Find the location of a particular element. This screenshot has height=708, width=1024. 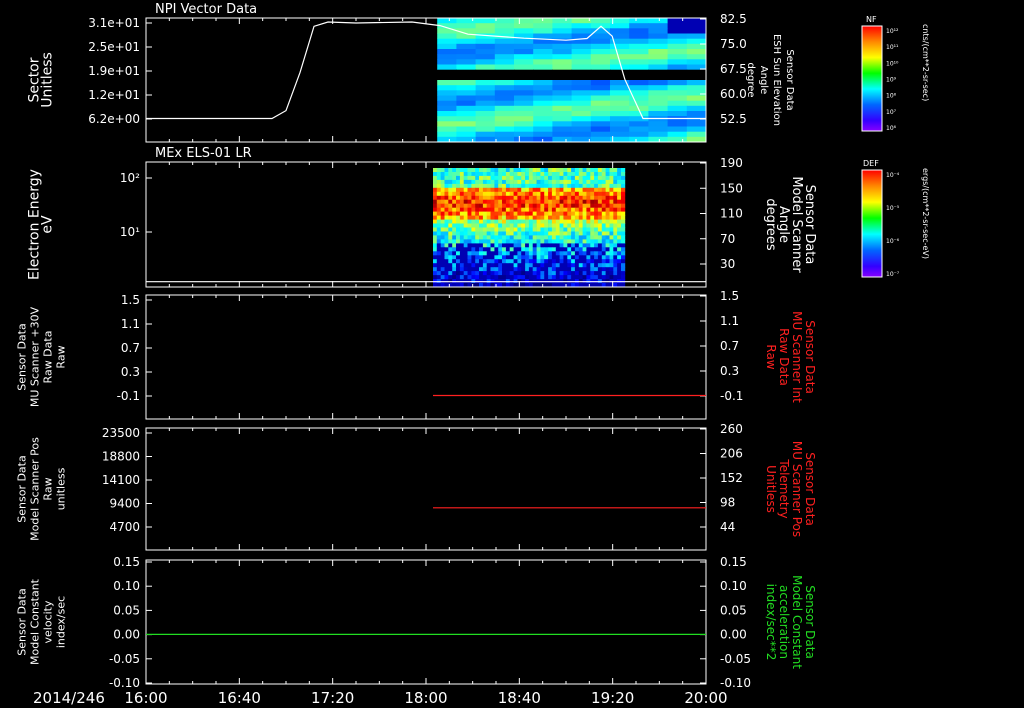

y-tick-label-left: 2.5e+01 is located at coordinates (114, 47).